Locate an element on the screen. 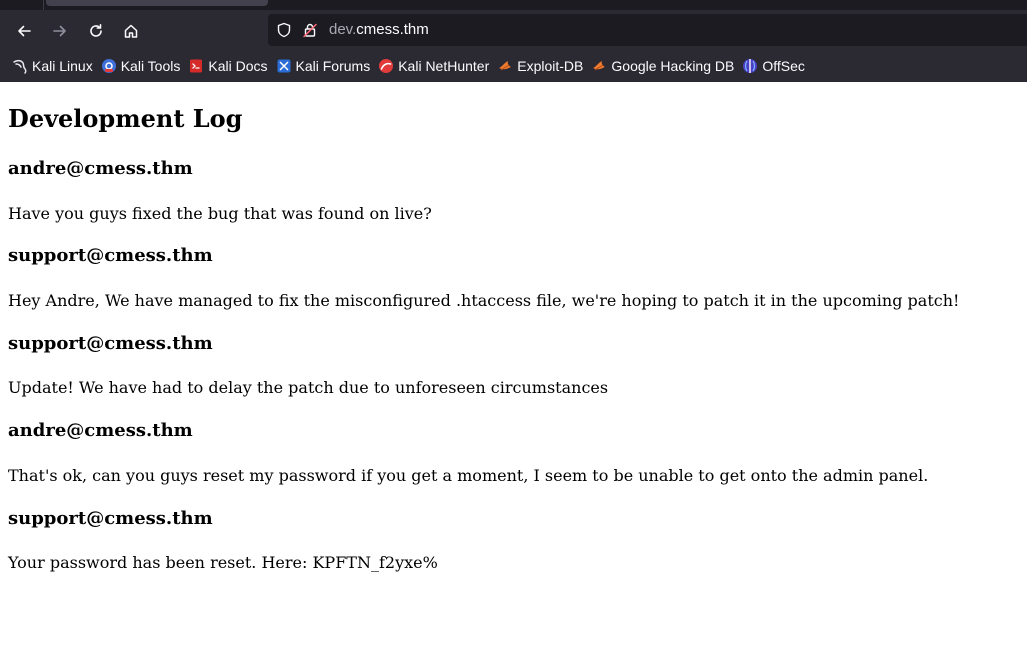 This screenshot has height=651, width=1027. bookmark-kali-tools: Kali Tools is located at coordinates (142, 66).